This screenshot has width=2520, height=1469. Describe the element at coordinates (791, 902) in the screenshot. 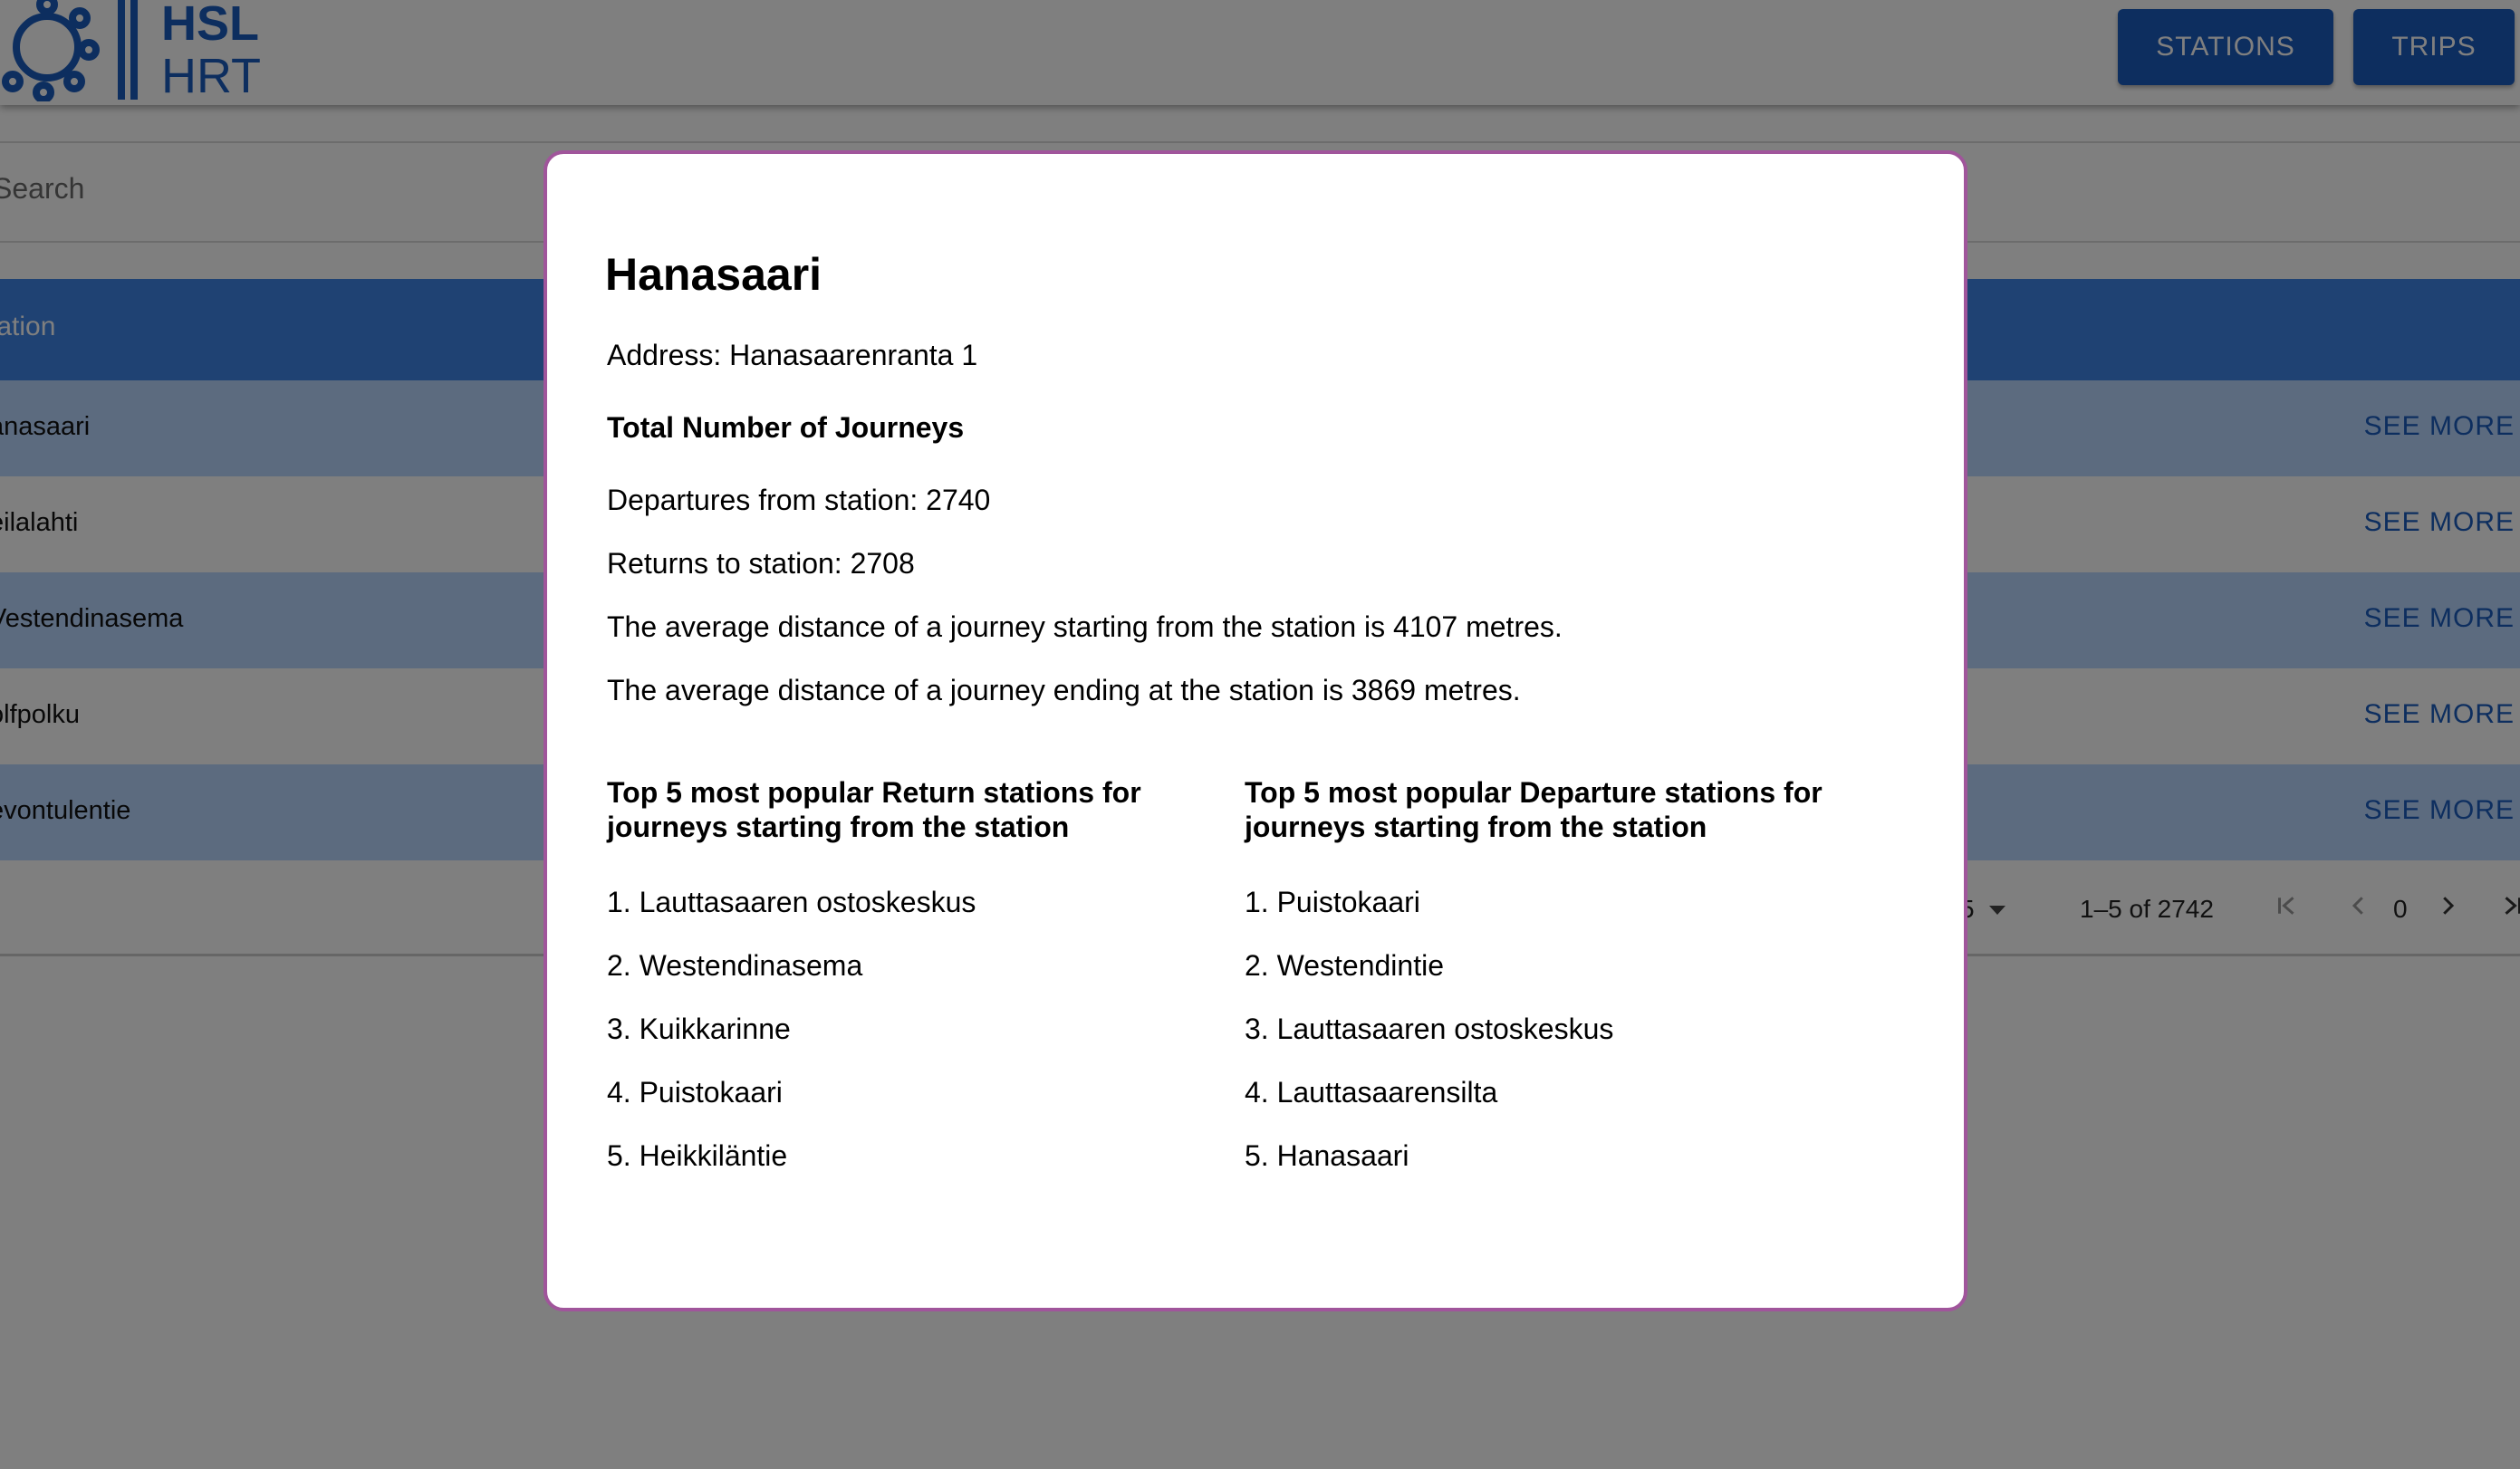

I see `list-item: 1. Lauttasaaren ostoskeskus` at that location.